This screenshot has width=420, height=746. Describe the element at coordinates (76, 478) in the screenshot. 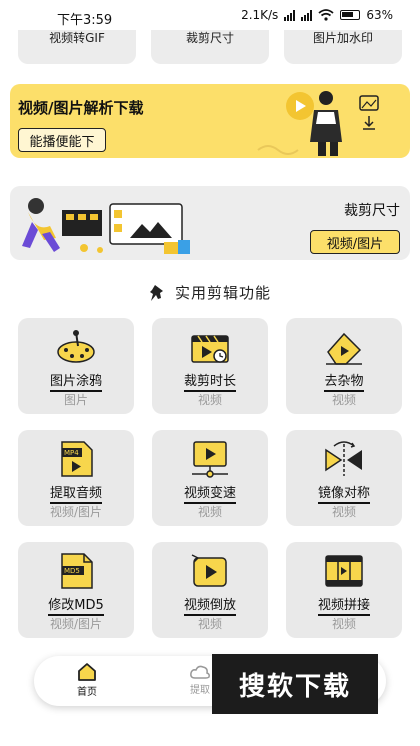

I see `tool-tile-extract-audio: MP4 提取音频 视频/图片` at that location.